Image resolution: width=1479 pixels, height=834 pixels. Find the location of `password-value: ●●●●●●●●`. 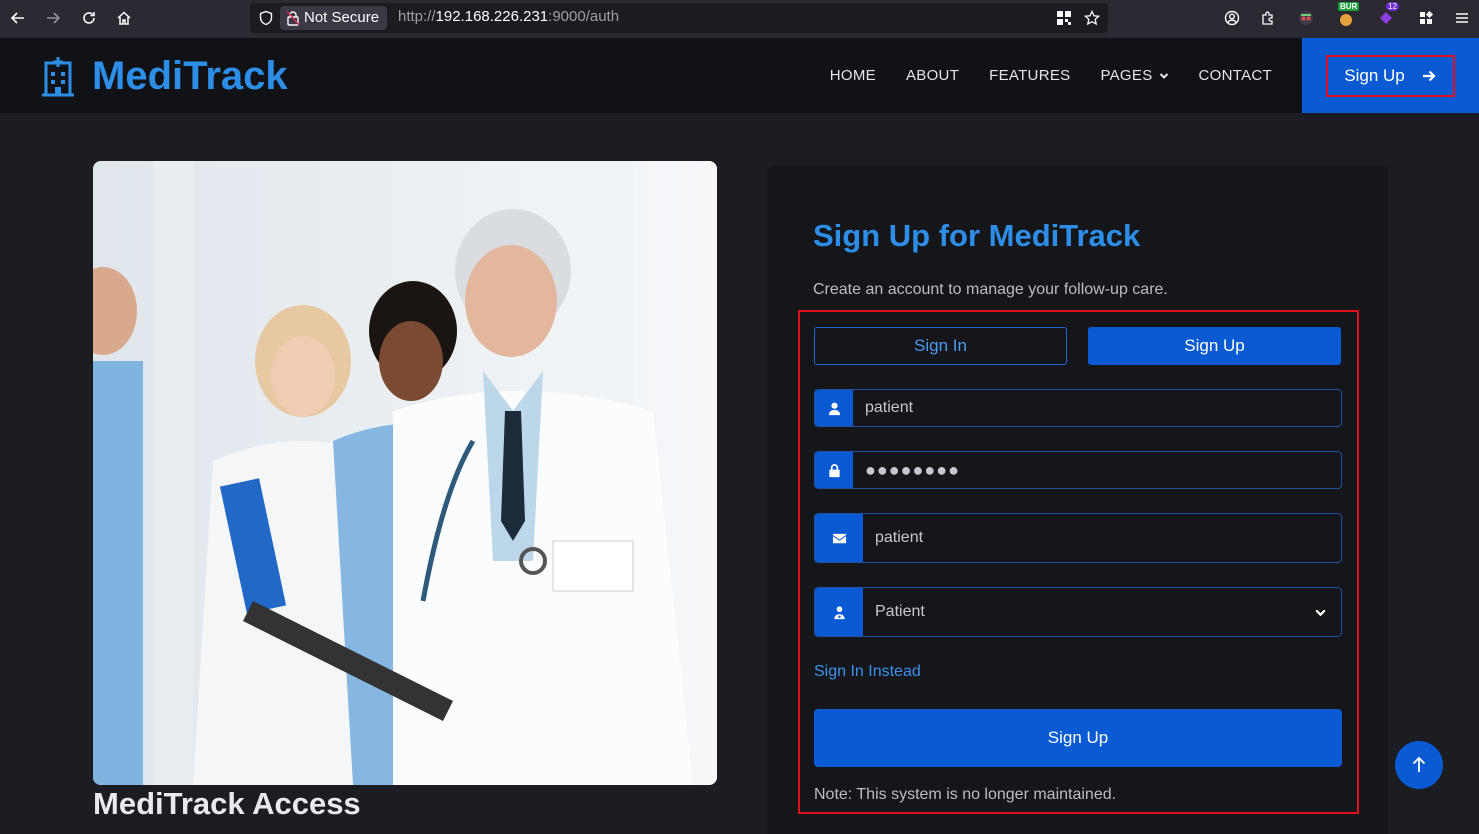

password-value: ●●●●●●●● is located at coordinates (912, 469).